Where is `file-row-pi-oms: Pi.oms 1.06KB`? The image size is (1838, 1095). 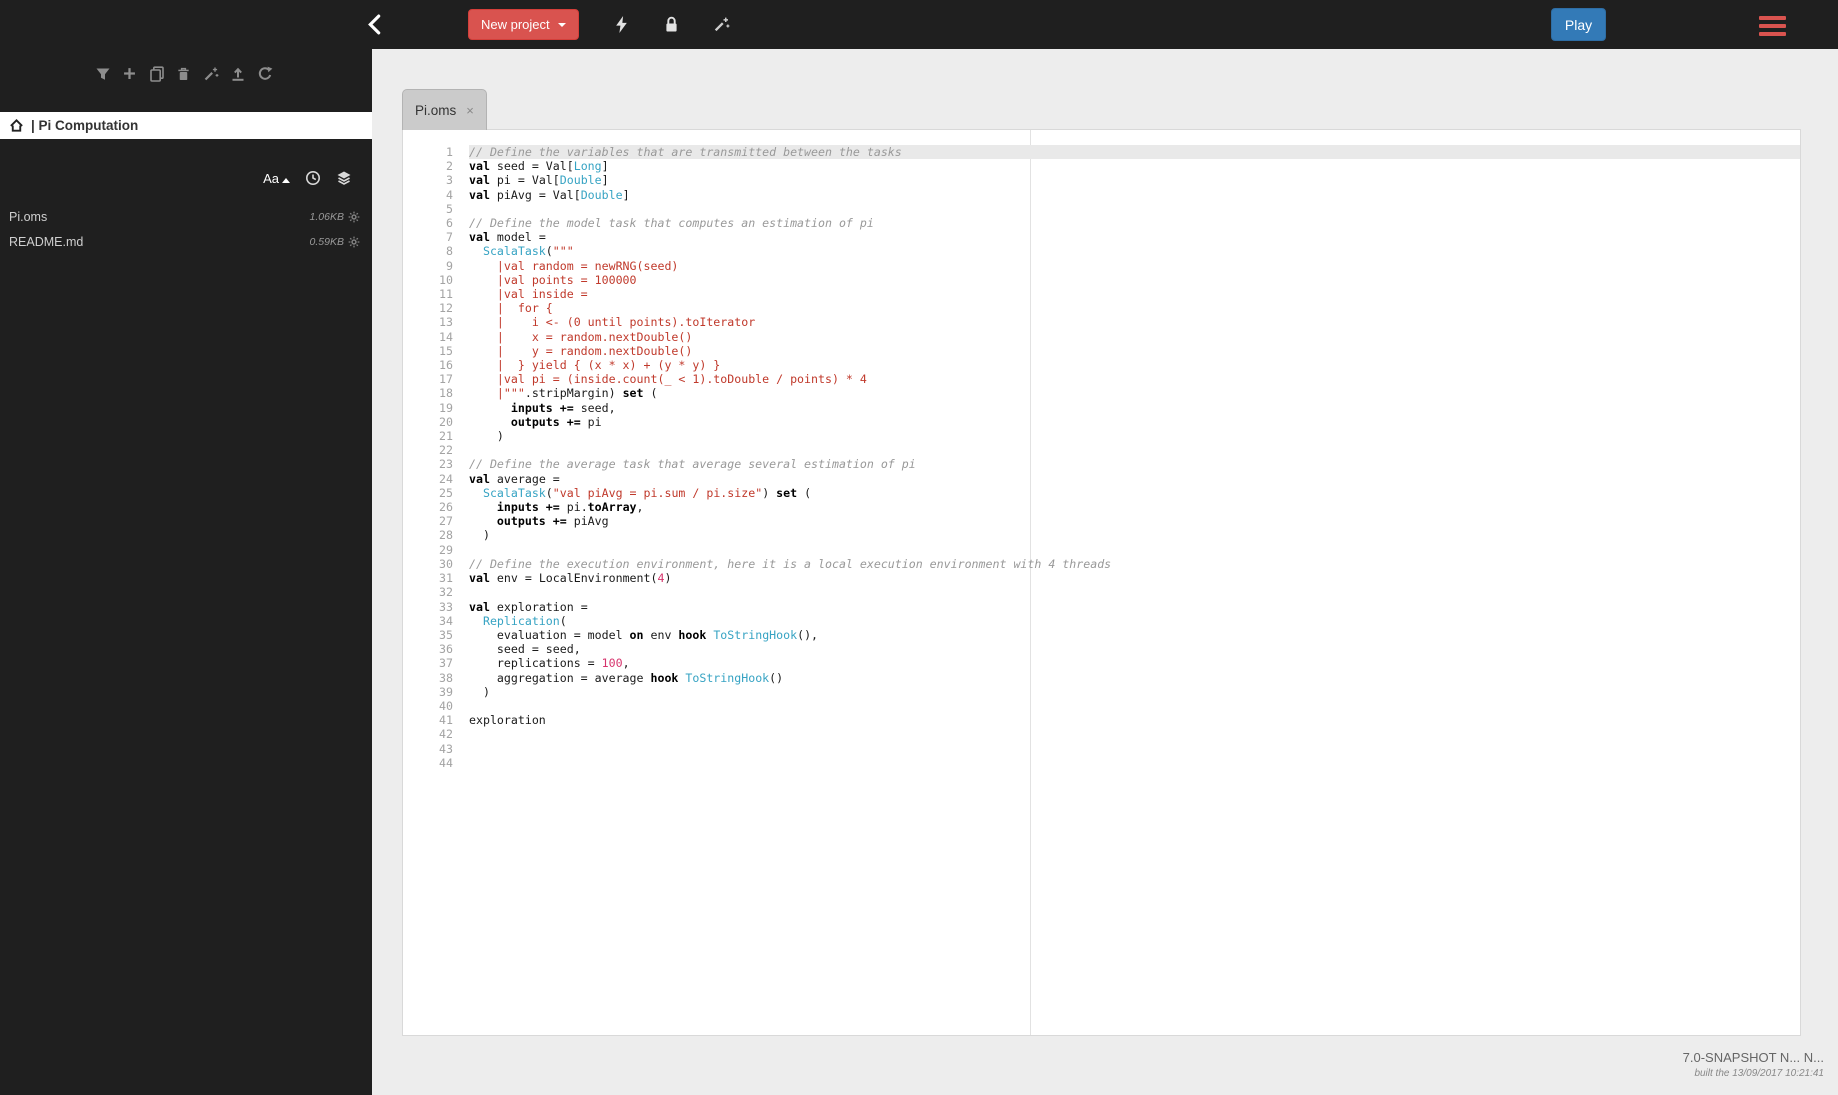
file-row-pi-oms: Pi.oms 1.06KB is located at coordinates (186, 216).